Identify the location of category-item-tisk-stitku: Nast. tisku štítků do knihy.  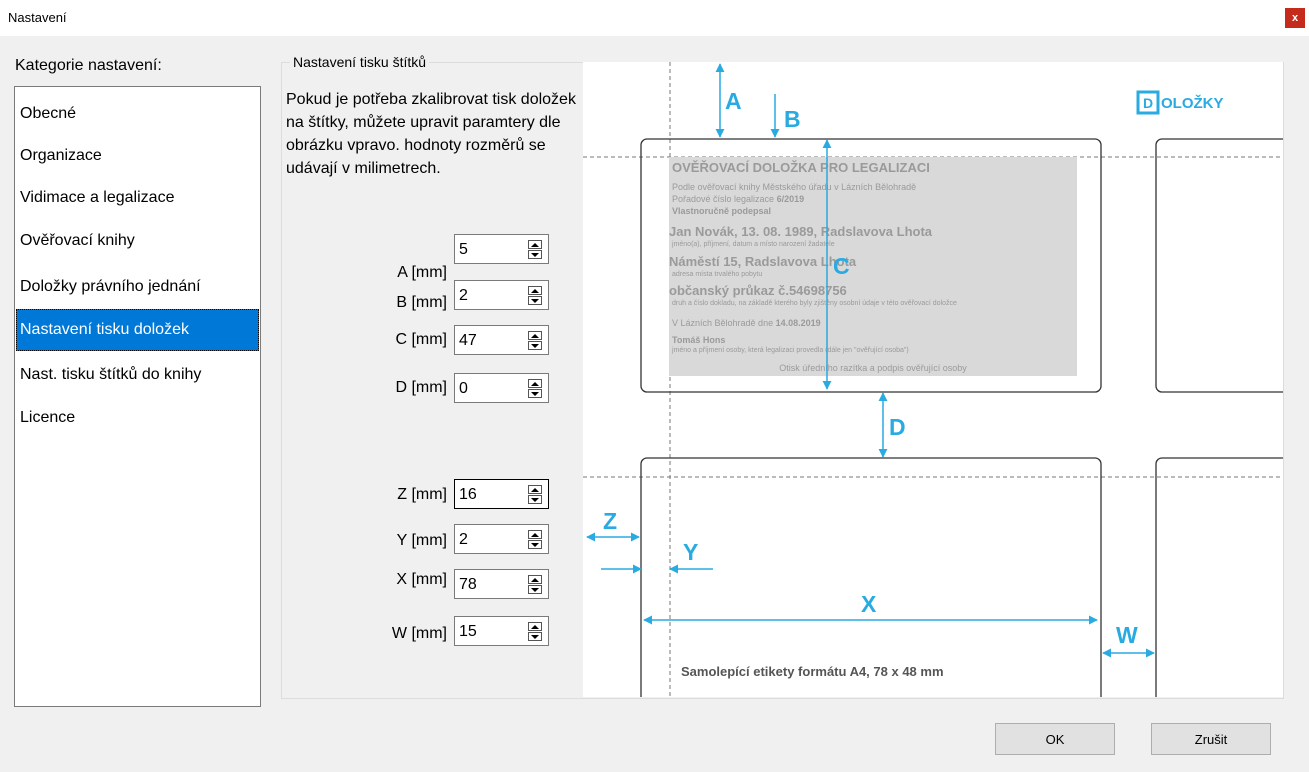
(137, 375).